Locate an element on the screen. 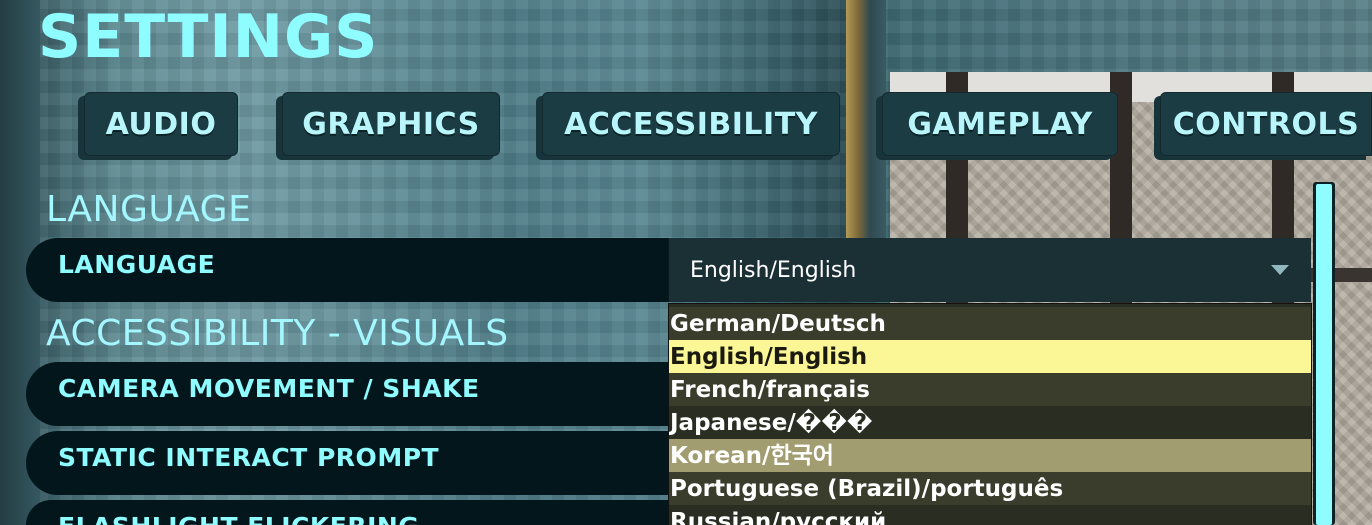 Image resolution: width=1372 pixels, height=525 pixels. language-option-korean: Korean/한국어 is located at coordinates (990, 455).